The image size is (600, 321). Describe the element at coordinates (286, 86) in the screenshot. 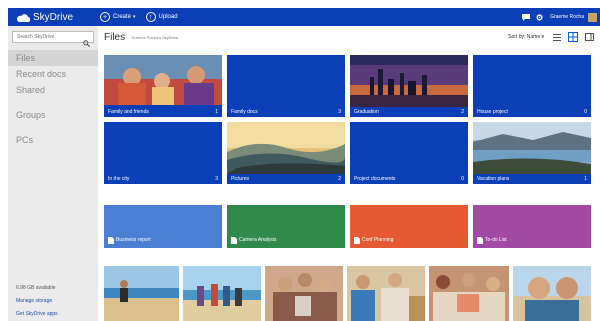

I see `folder-tile-family-docs: Family docs 3` at that location.